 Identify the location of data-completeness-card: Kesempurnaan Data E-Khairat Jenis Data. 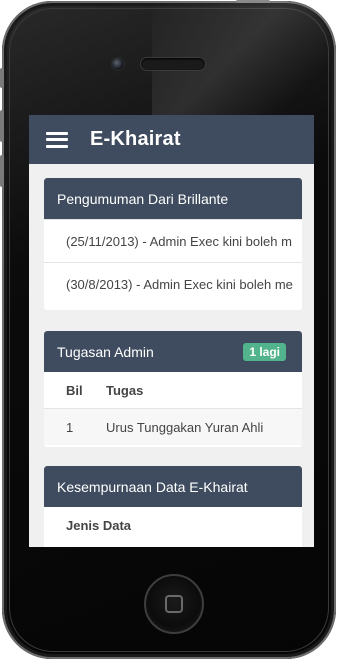
(173, 506).